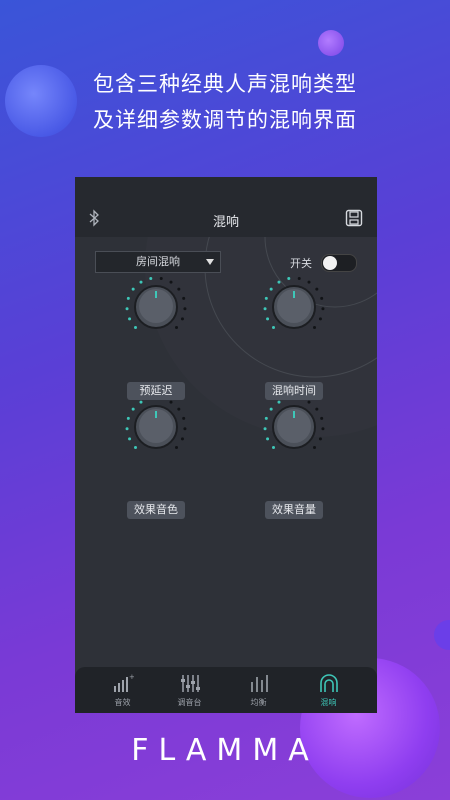  Describe the element at coordinates (354, 218) in the screenshot. I see `save-icon` at that location.